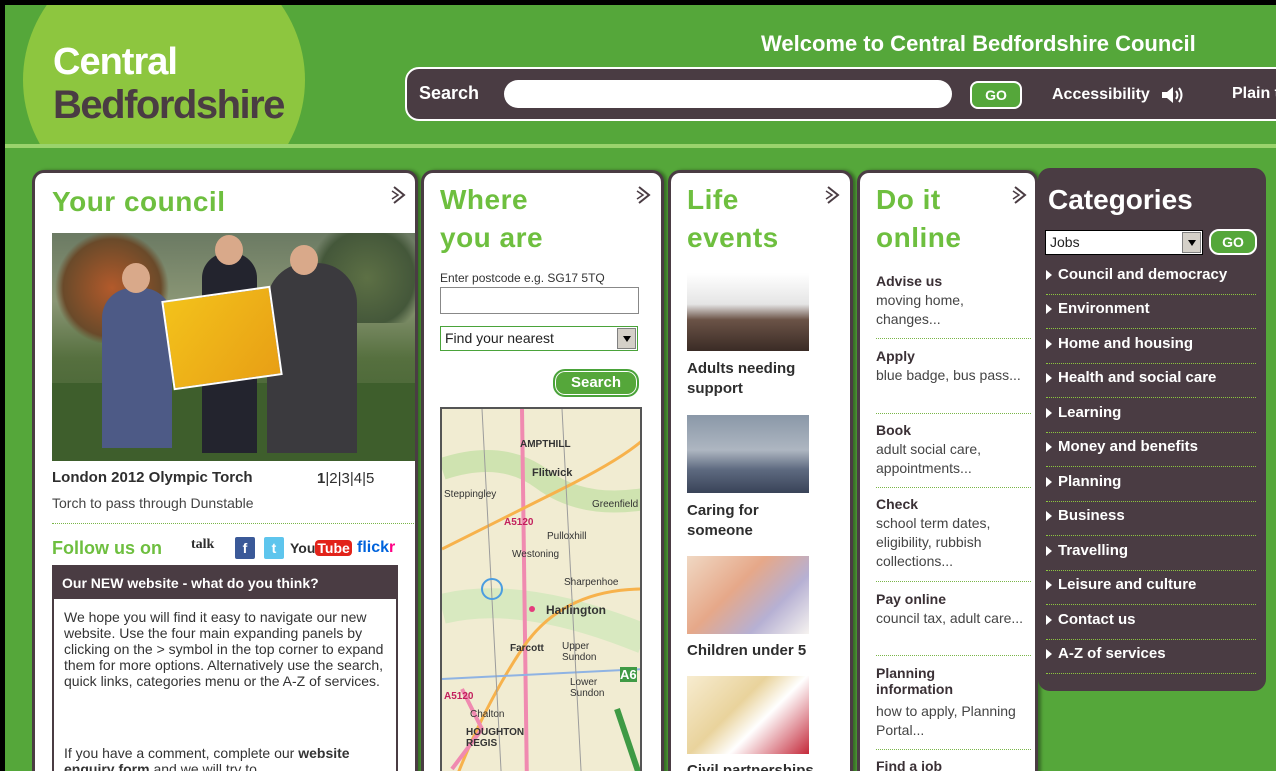 The height and width of the screenshot is (771, 1276). Describe the element at coordinates (713, 200) in the screenshot. I see `panel-title-life-line1: Life` at that location.